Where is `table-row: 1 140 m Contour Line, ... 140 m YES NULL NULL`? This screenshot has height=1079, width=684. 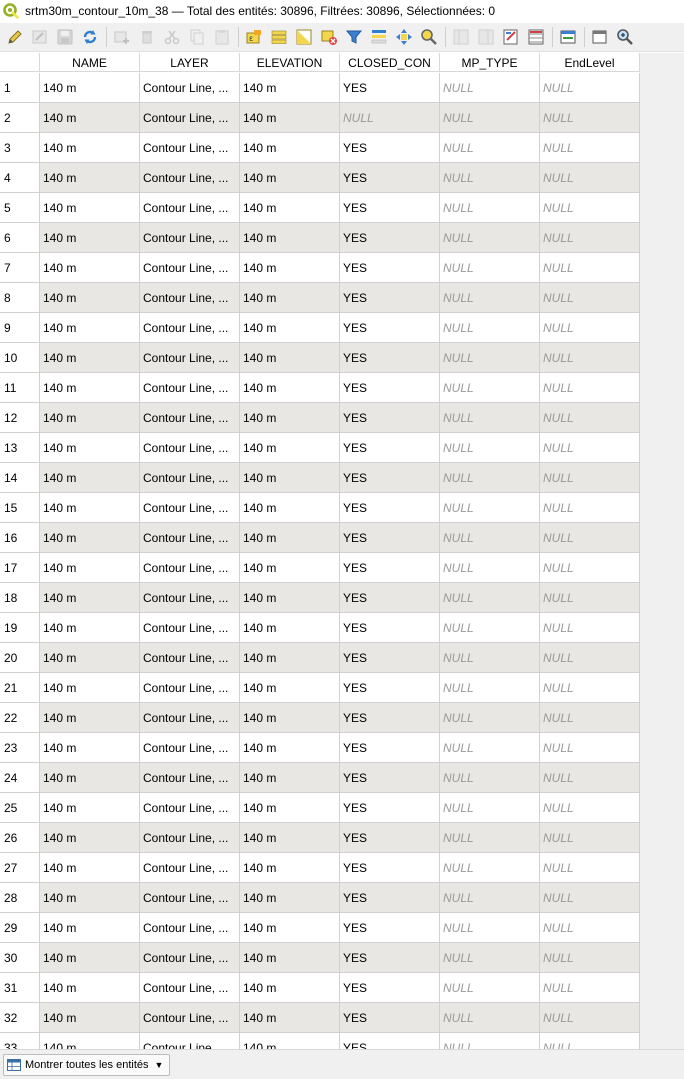 table-row: 1 140 m Contour Line, ... 140 m YES NULL NULL is located at coordinates (320, 88).